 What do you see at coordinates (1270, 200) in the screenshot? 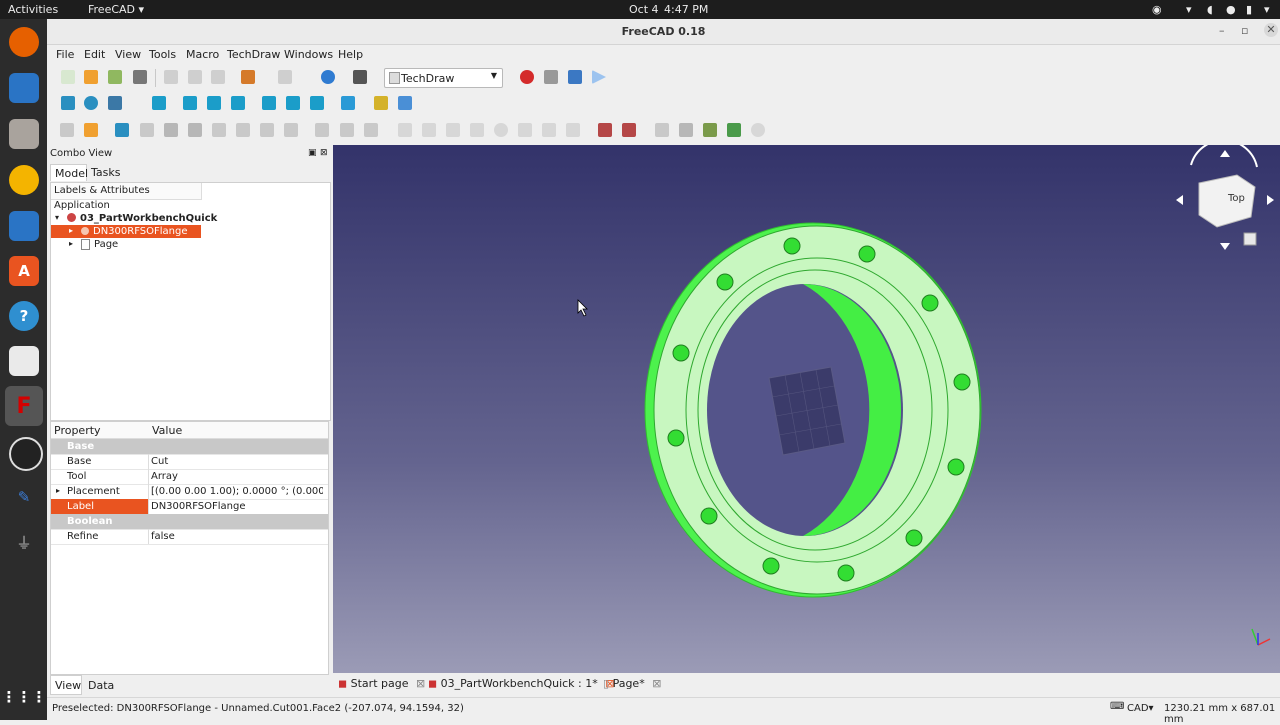
I see `nav-arrow-right-icon` at bounding box center [1270, 200].